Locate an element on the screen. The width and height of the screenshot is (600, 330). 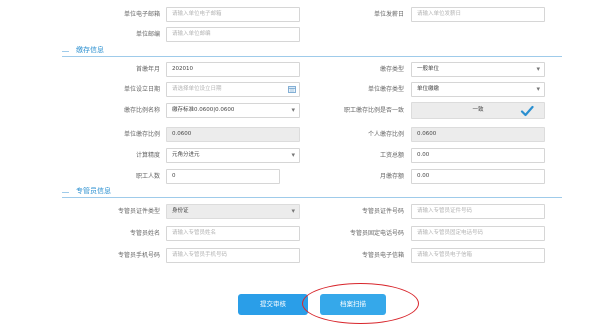
admin-name-label: 专管员姓名 is located at coordinates (144, 233).